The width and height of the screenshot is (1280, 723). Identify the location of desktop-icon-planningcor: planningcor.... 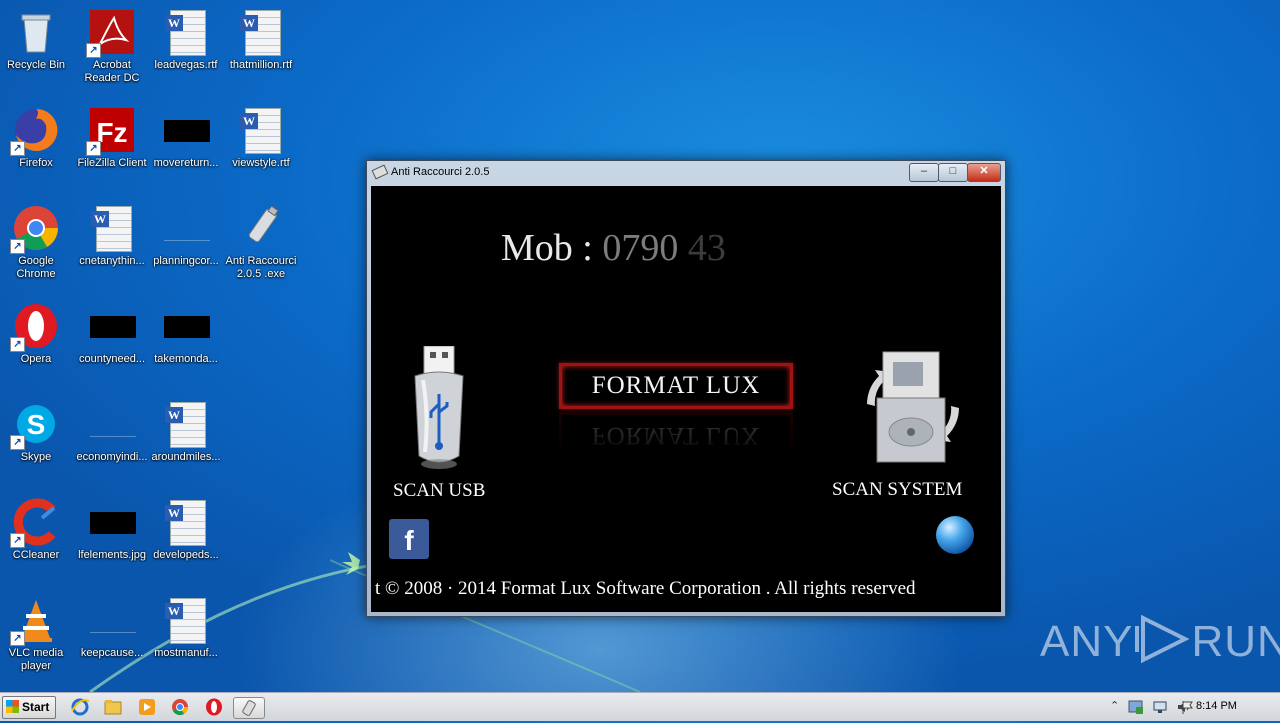
(186, 236).